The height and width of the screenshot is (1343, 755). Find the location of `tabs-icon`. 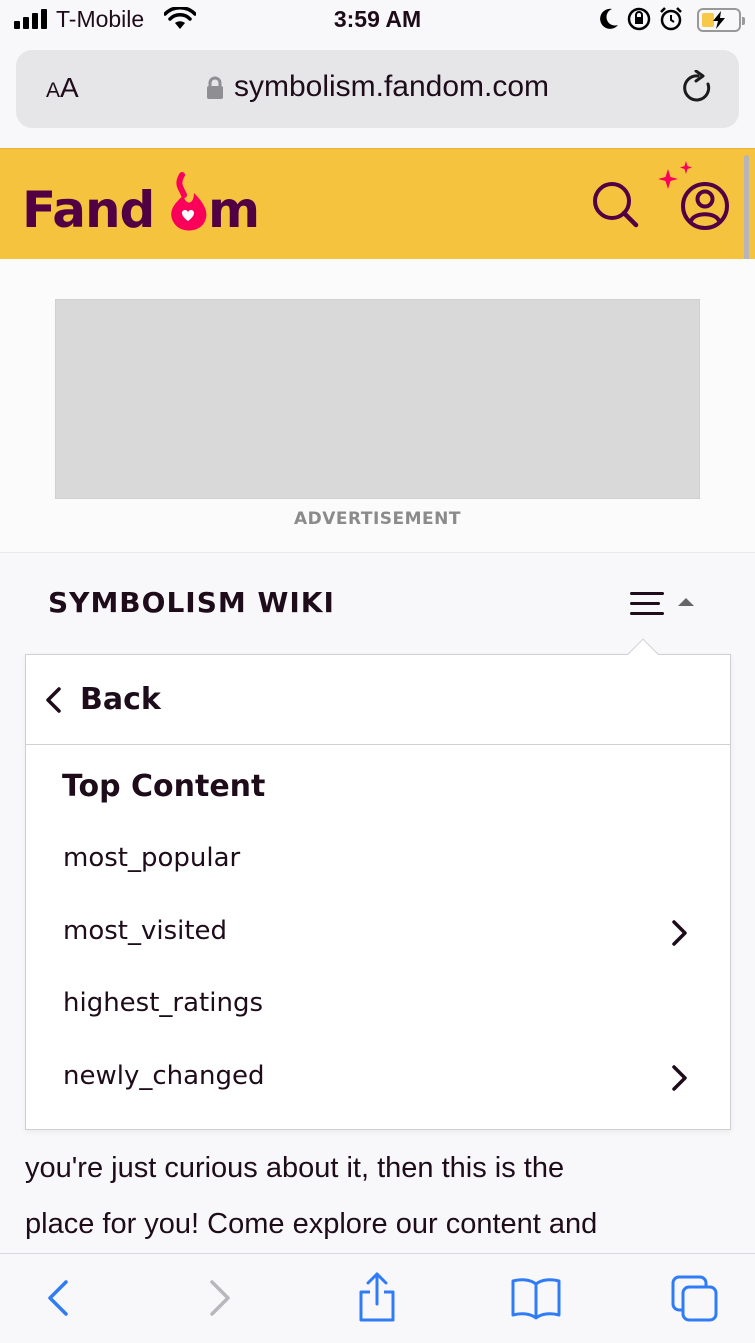

tabs-icon is located at coordinates (695, 1299).